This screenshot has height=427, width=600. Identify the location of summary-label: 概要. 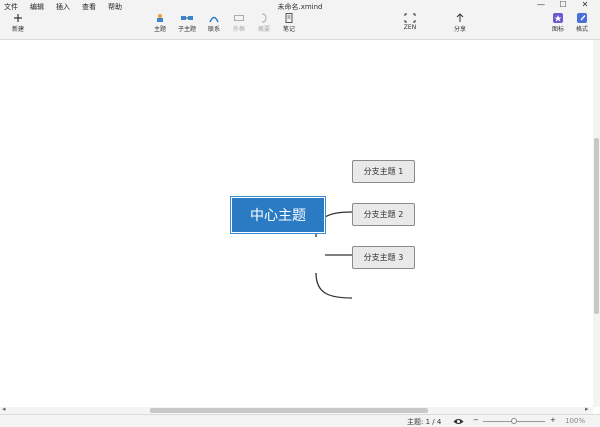
(263, 29).